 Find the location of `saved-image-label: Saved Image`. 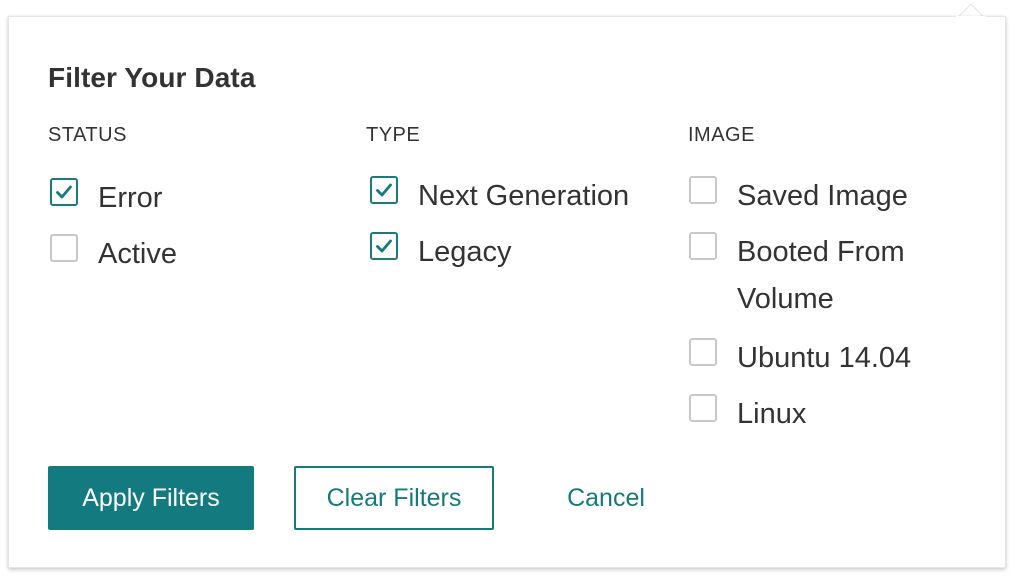

saved-image-label: Saved Image is located at coordinates (822, 196).